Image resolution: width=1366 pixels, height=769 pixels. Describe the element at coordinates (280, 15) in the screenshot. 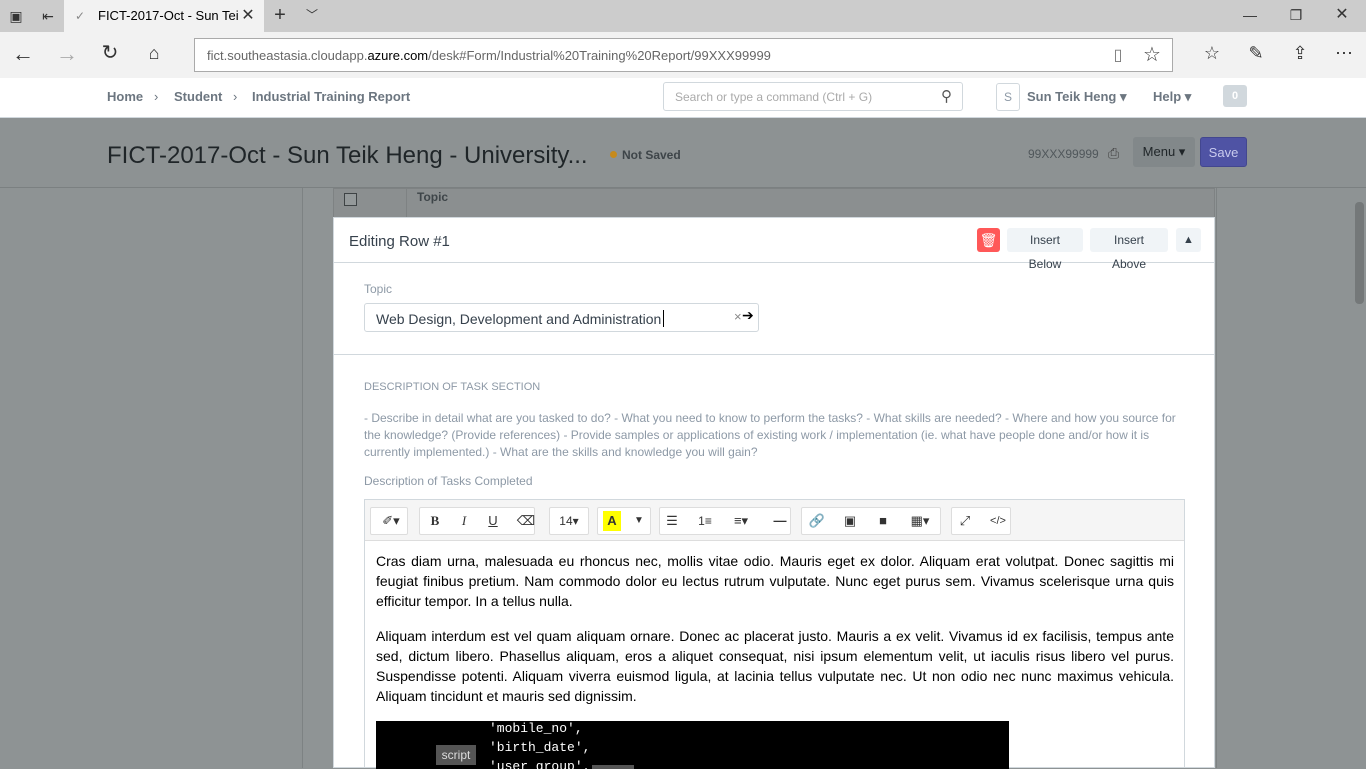

I see `new-tab-icon: +` at that location.